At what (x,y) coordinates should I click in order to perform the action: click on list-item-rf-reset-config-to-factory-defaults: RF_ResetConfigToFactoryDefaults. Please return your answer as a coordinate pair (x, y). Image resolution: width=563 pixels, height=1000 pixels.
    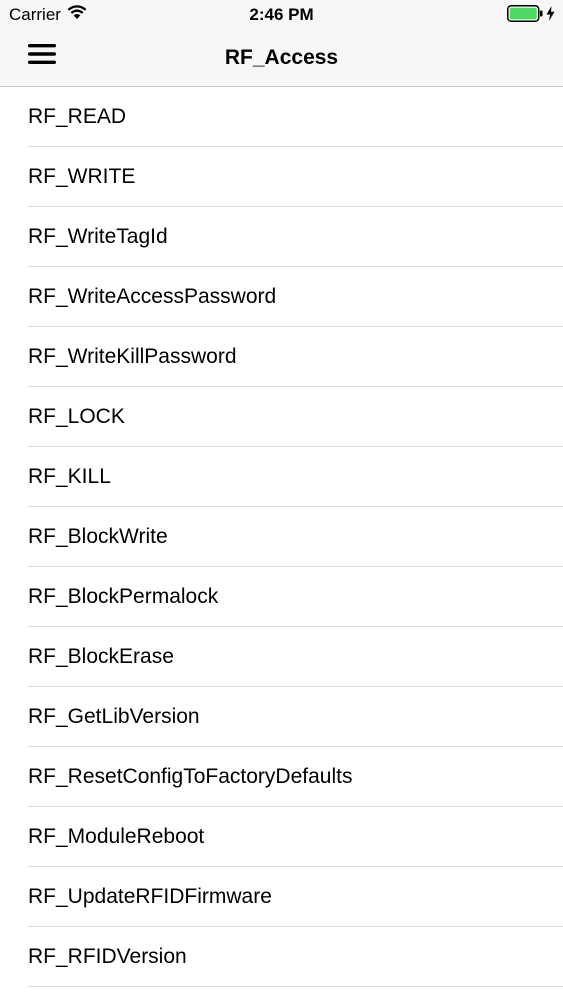
    Looking at the image, I should click on (281, 777).